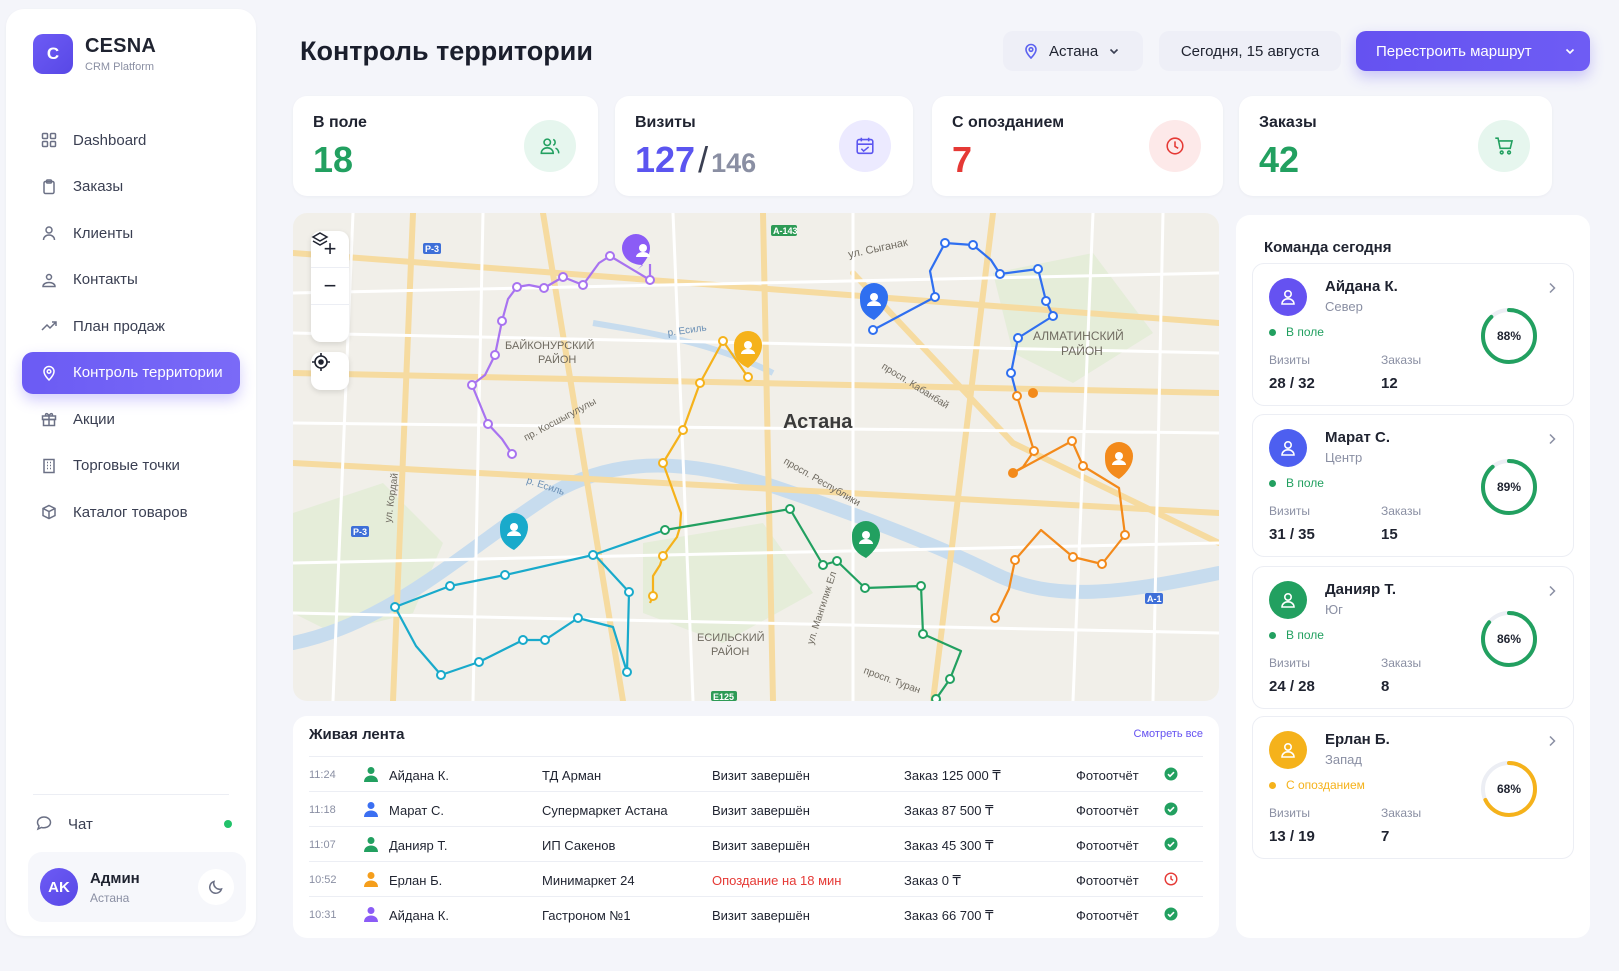 This screenshot has width=1619, height=971. I want to click on orders-label: Заказы, so click(1401, 360).